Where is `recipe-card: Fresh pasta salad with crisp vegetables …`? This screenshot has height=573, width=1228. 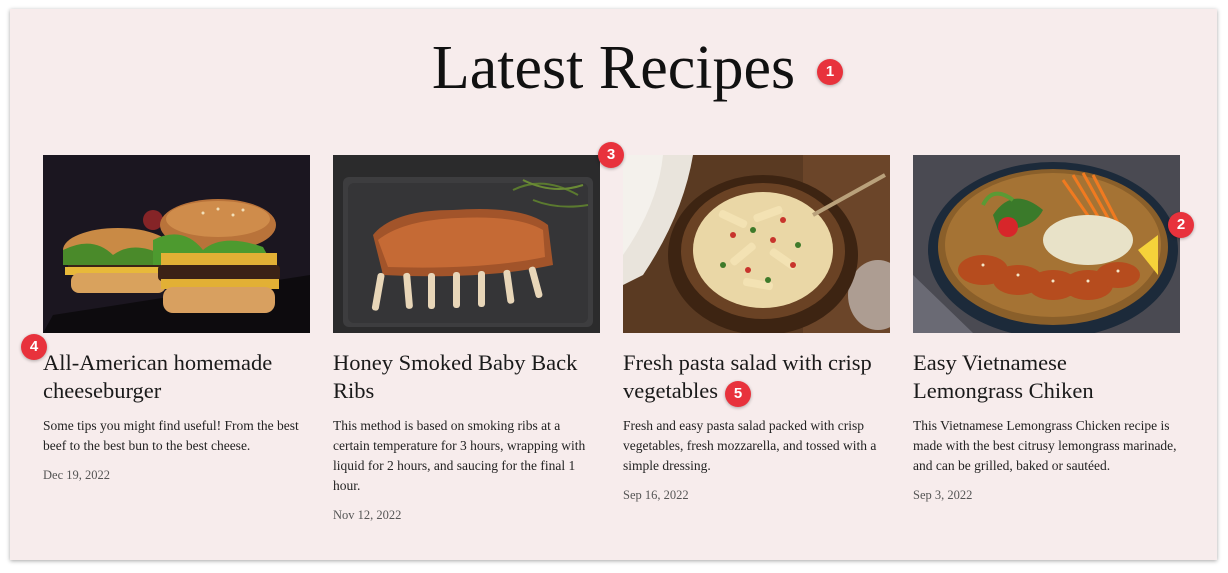 recipe-card: Fresh pasta salad with crisp vegetables … is located at coordinates (756, 329).